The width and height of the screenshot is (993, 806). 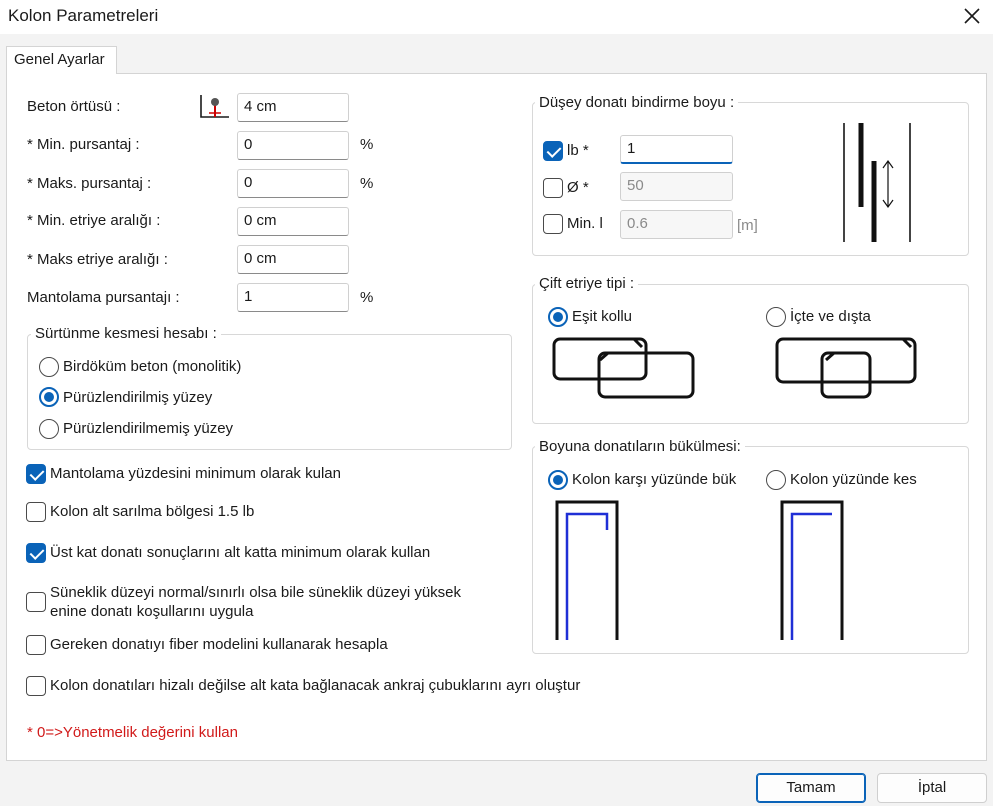 What do you see at coordinates (293, 183) in the screenshot?
I see `maks-pursantaj-input: 0` at bounding box center [293, 183].